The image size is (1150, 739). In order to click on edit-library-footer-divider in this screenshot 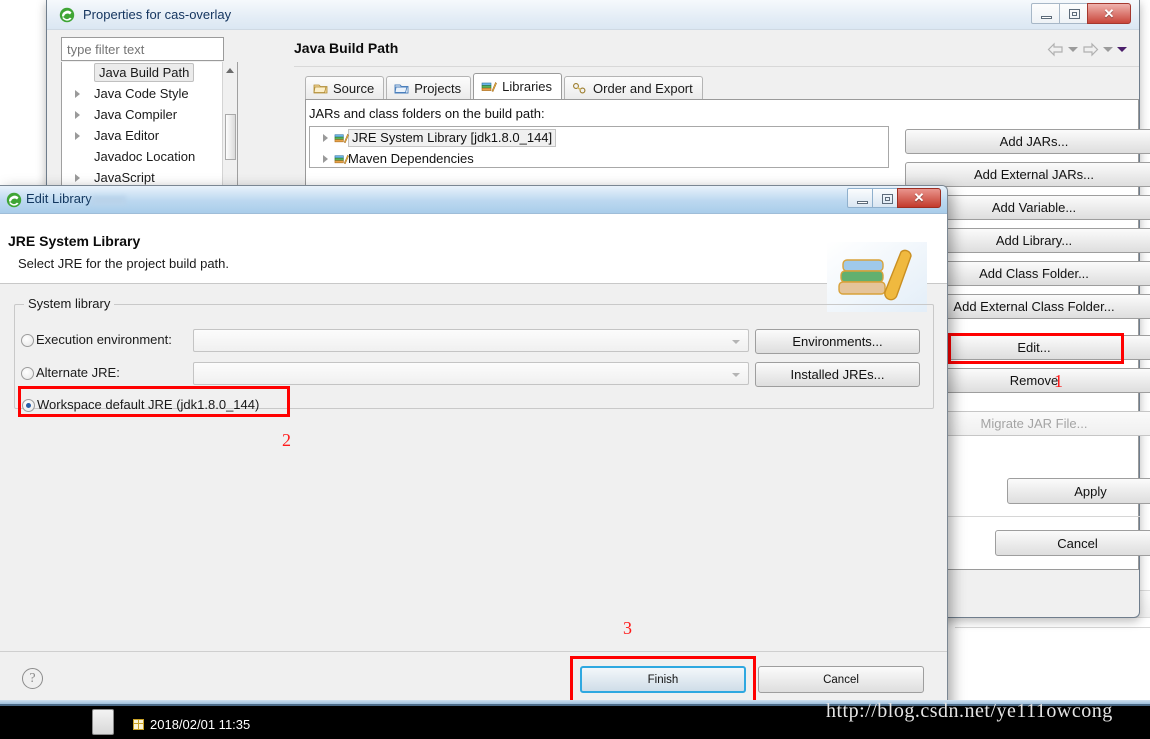, I will do `click(473, 651)`.